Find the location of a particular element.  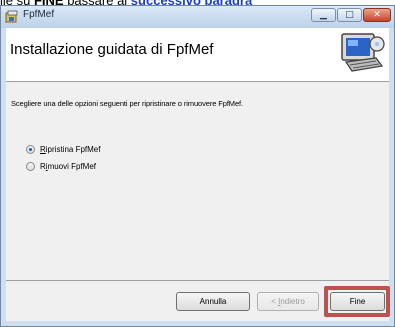

minimize-icon: ▁ is located at coordinates (323, 15).